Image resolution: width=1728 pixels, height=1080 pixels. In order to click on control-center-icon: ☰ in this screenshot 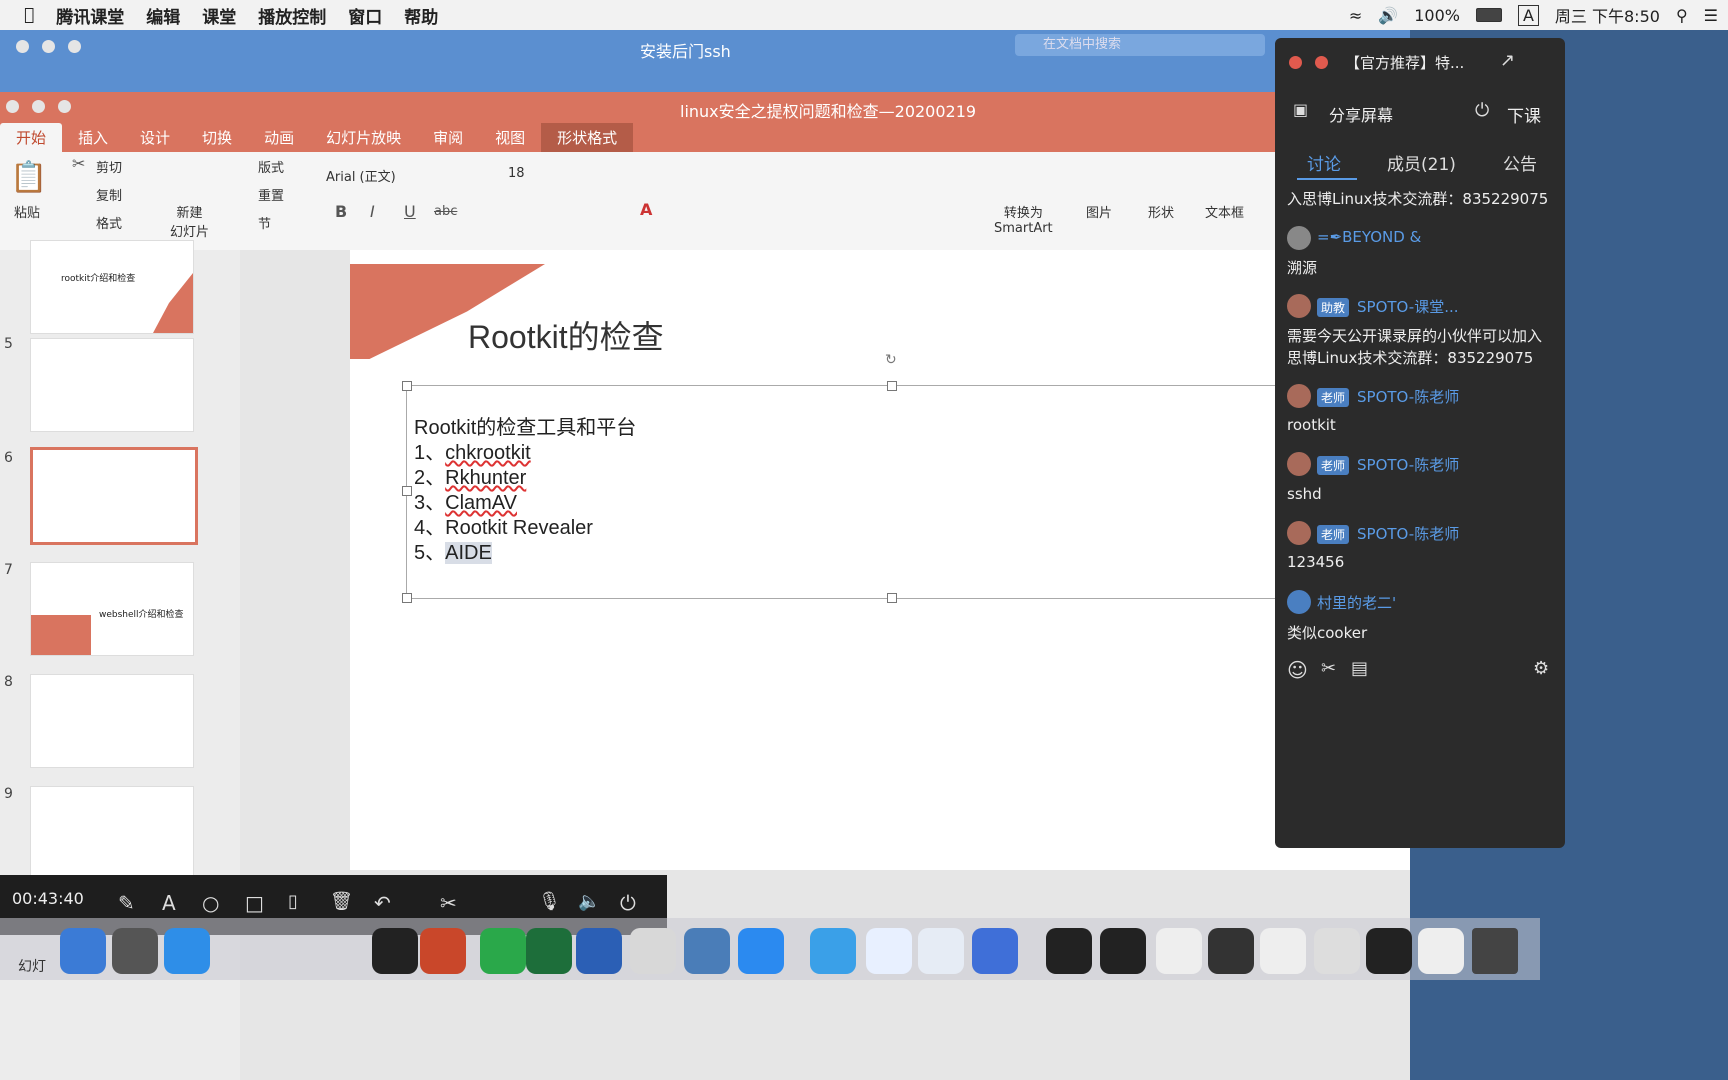, I will do `click(1711, 15)`.